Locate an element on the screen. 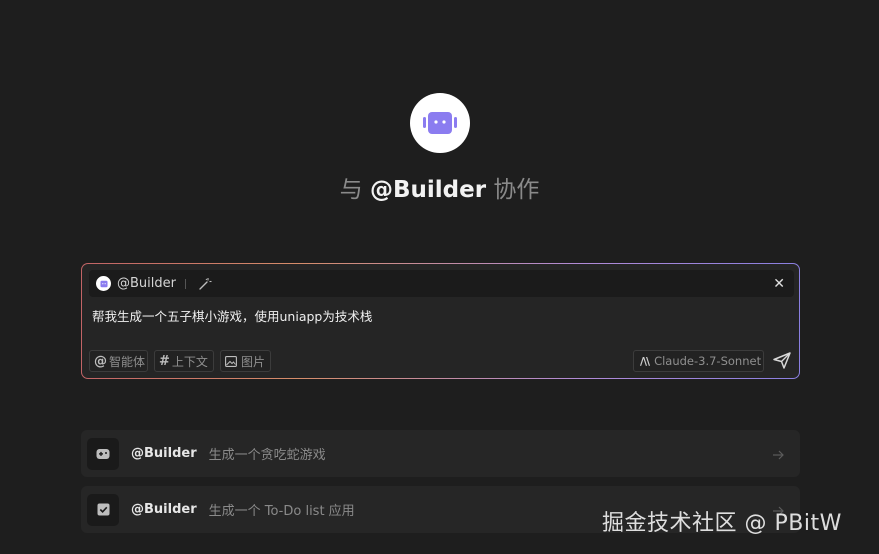  context-button: # 上下文 is located at coordinates (184, 361).